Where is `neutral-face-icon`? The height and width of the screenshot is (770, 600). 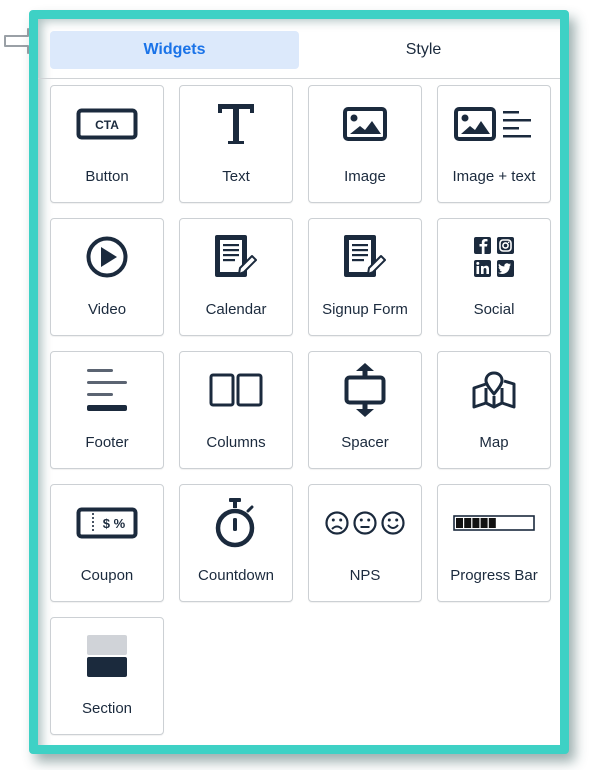 neutral-face-icon is located at coordinates (365, 523).